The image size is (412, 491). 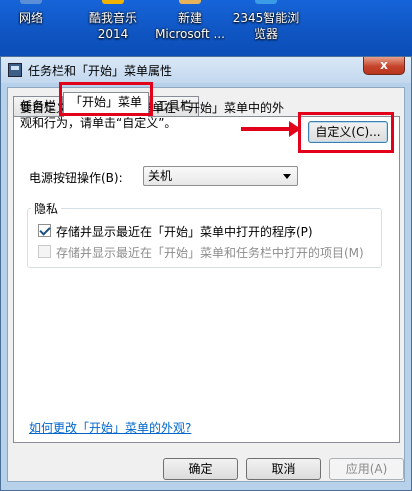 I want to click on store-recent-programs-label: 存储并显示最近在「开始」菜单中打开的程序(P), so click(x=184, y=231).